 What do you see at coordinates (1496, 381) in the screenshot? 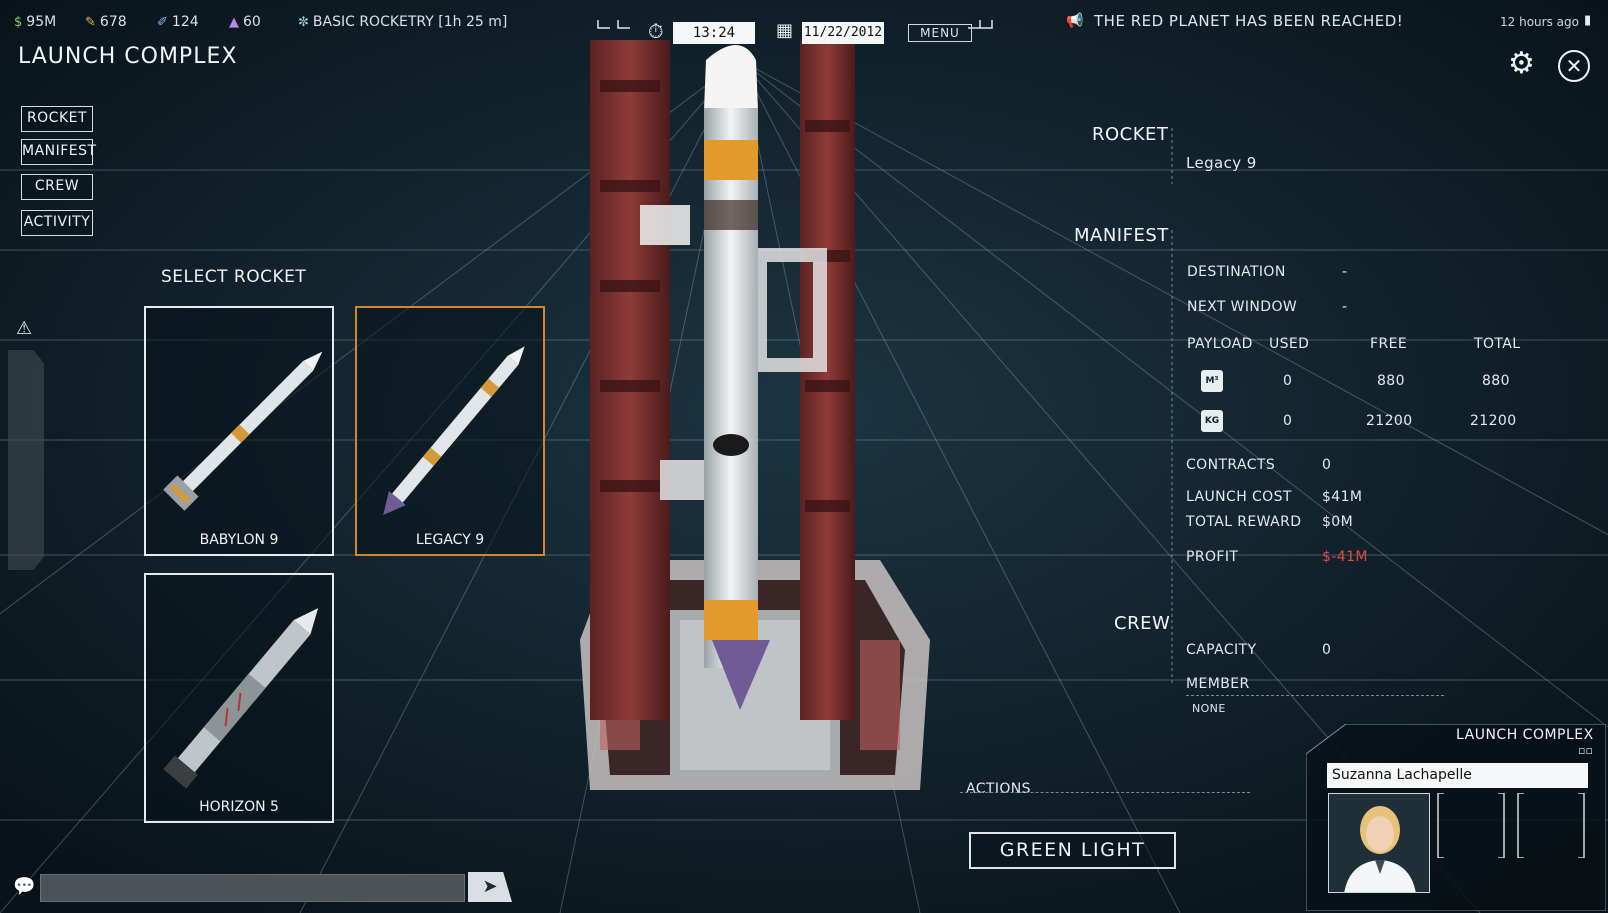
I see `volume-total: 880` at bounding box center [1496, 381].